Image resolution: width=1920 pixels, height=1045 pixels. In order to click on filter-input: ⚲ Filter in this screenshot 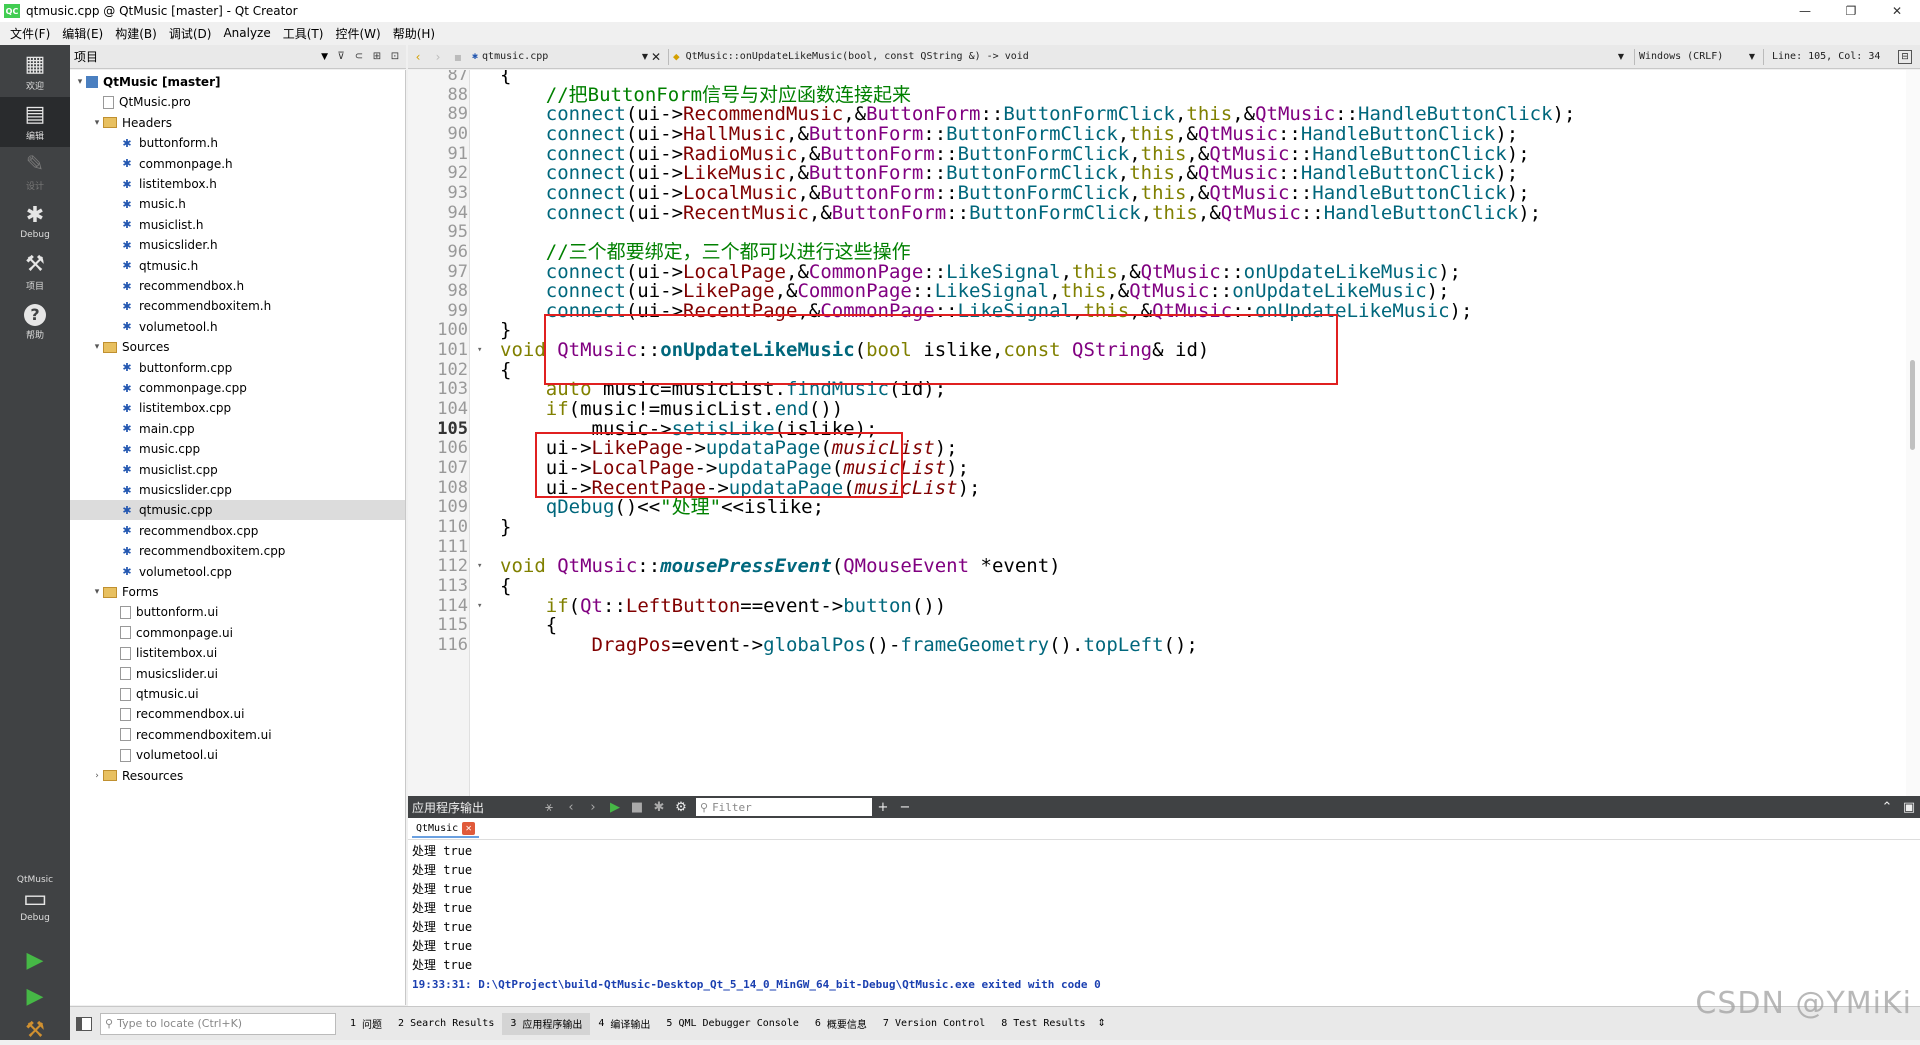, I will do `click(784, 807)`.